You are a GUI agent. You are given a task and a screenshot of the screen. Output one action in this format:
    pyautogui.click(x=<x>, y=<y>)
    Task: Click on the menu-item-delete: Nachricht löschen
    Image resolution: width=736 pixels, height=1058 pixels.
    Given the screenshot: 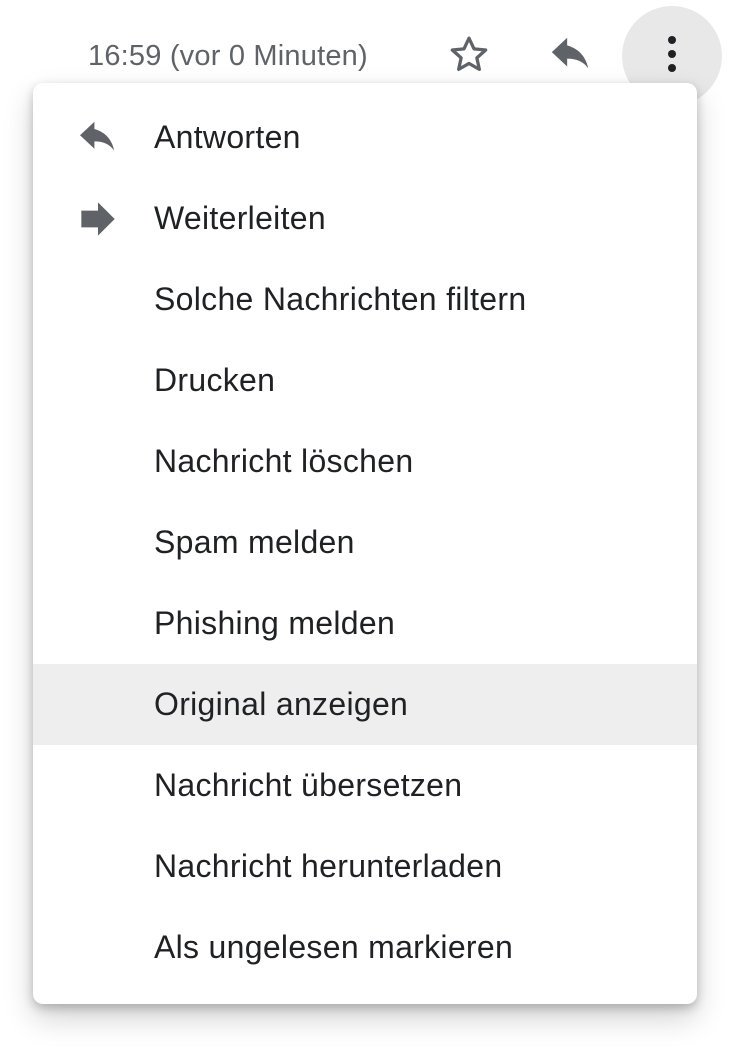 What is the action you would take?
    pyautogui.click(x=365, y=461)
    